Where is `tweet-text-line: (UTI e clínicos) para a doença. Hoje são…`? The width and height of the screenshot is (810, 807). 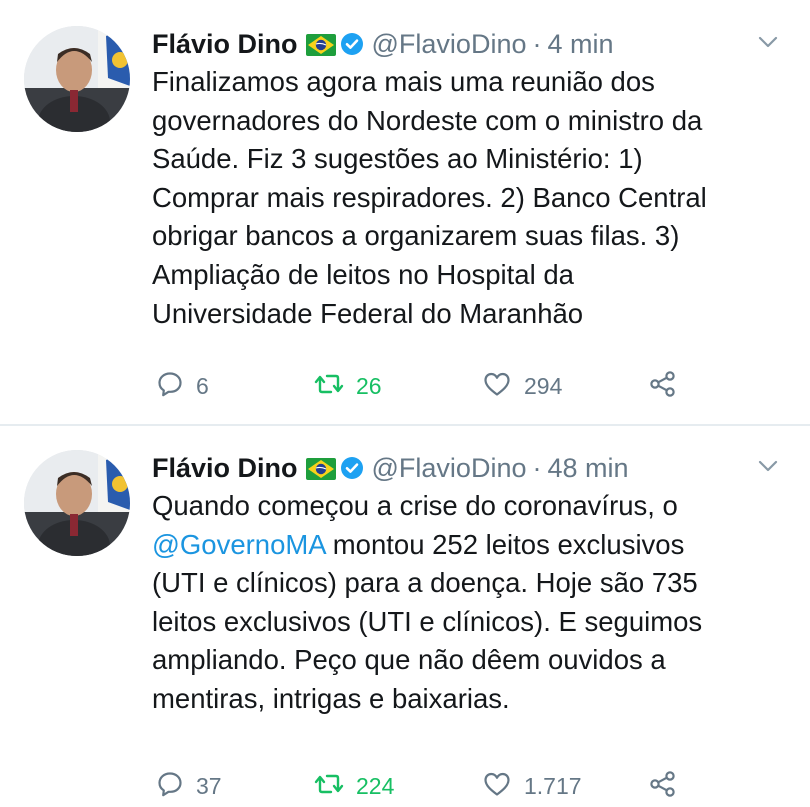
tweet-text-line: (UTI e clínicos) para a doença. Hoje são… is located at coordinates (425, 583).